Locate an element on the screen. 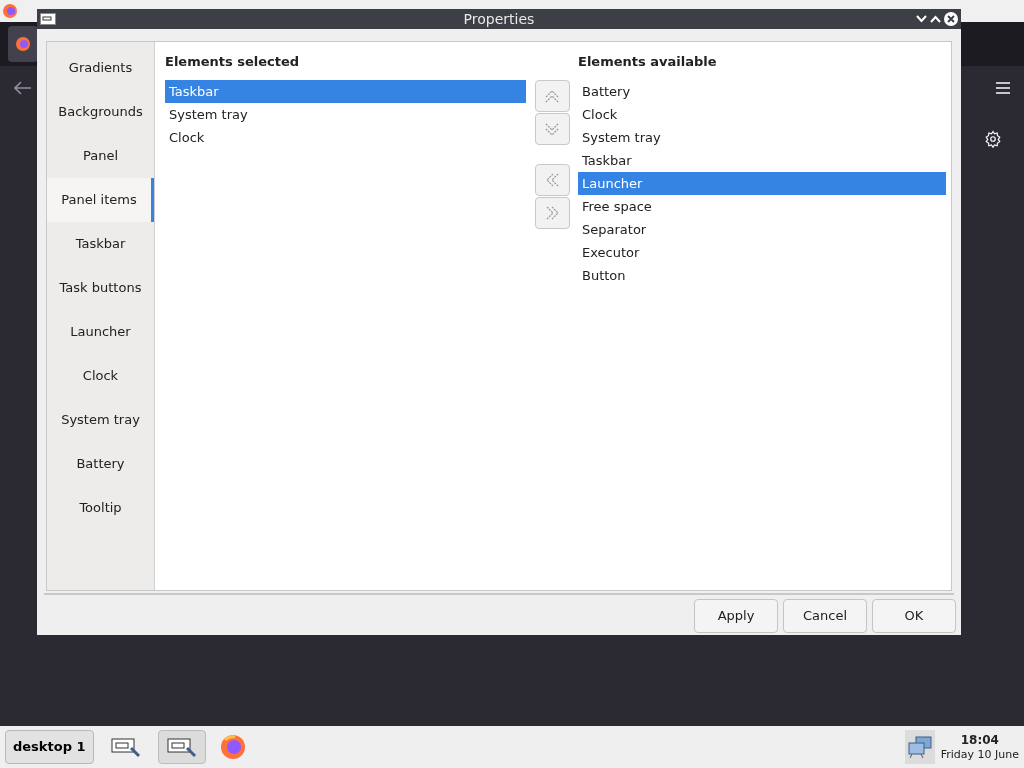  sidebar-tab: System tray is located at coordinates (100, 420).